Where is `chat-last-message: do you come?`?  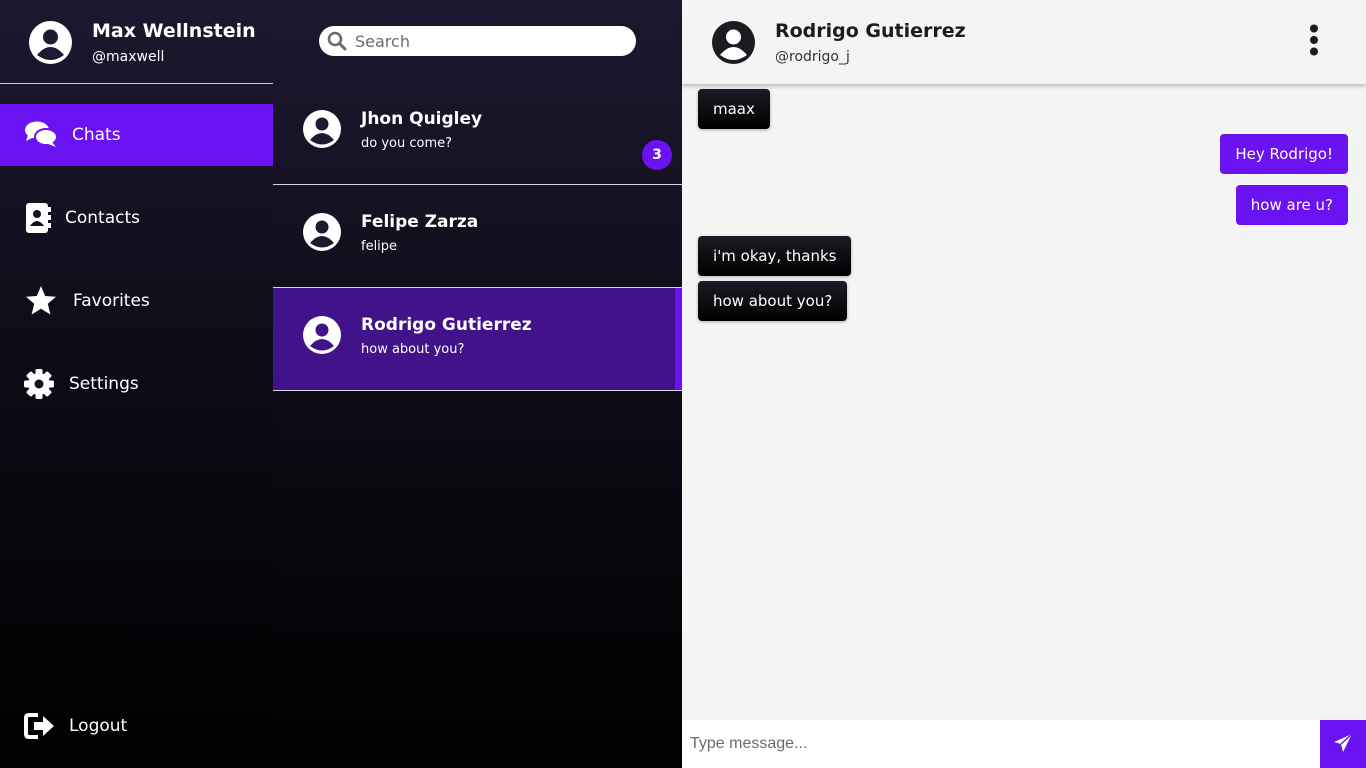
chat-last-message: do you come? is located at coordinates (407, 143).